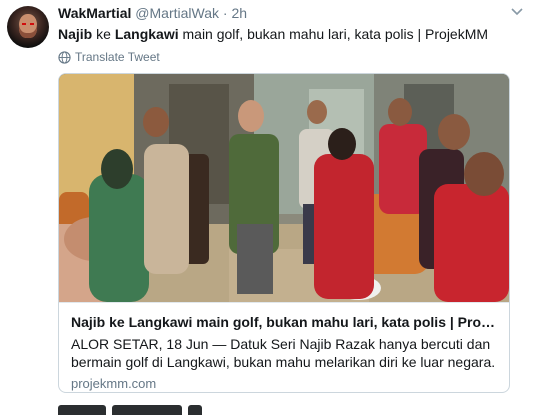 The image size is (537, 415). Describe the element at coordinates (177, 13) in the screenshot. I see `author-handle: @MartialWak` at that location.